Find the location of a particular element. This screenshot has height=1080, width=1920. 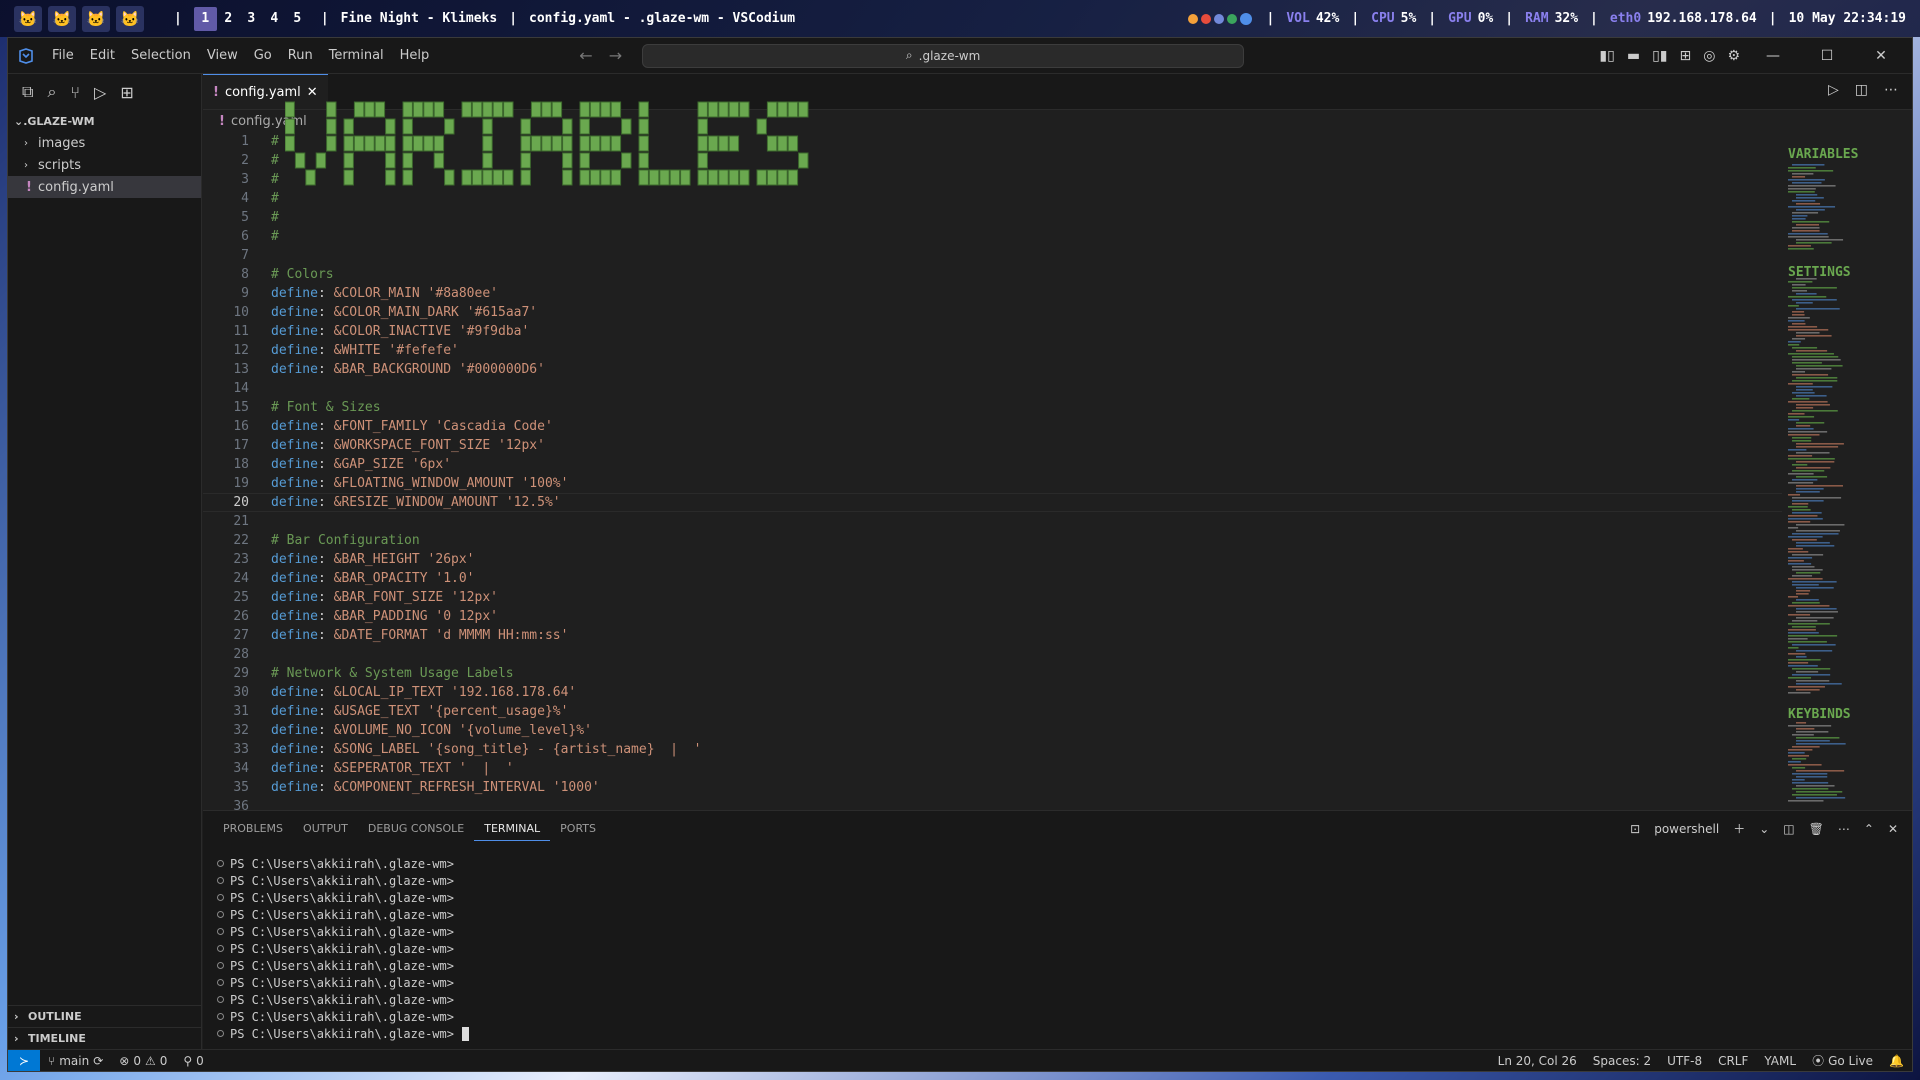

menu-go: Go is located at coordinates (263, 55).